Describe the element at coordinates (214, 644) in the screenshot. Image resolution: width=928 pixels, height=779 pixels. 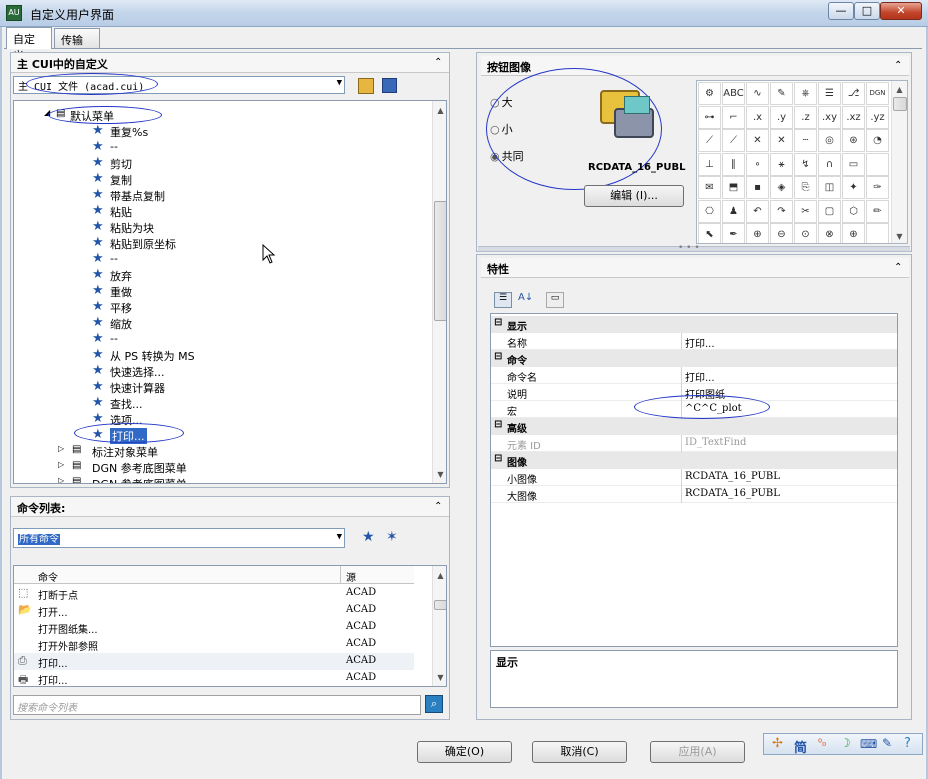
I see `command-row: 打开外部参照 ACAD` at that location.